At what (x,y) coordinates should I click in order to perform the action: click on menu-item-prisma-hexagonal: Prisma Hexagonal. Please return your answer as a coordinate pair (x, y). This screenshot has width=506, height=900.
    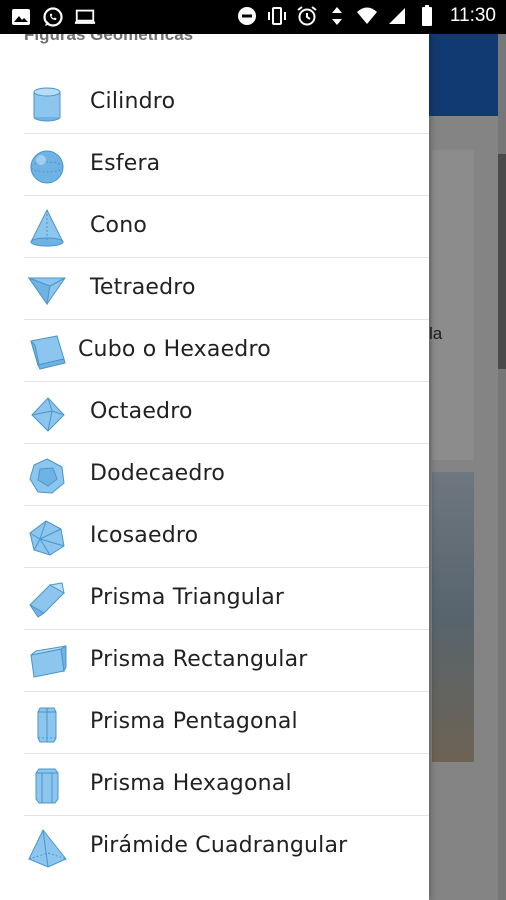
    Looking at the image, I should click on (214, 785).